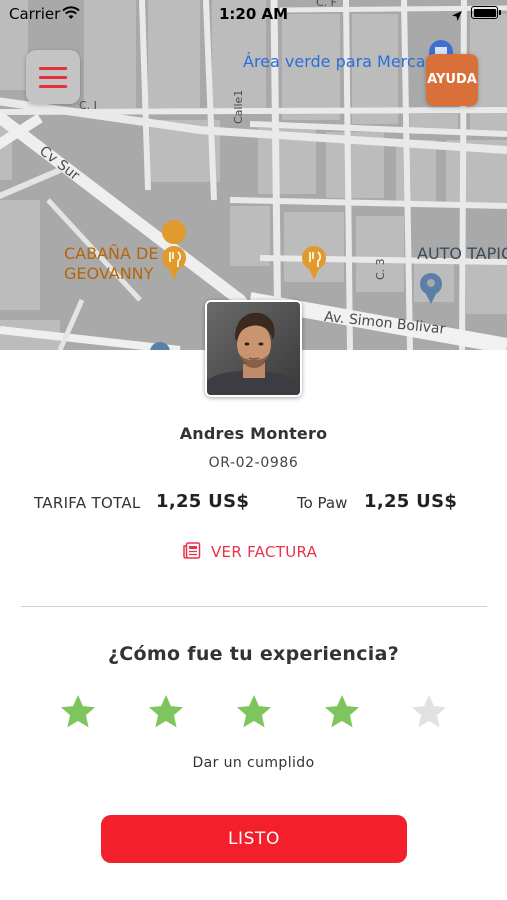  Describe the element at coordinates (342, 712) in the screenshot. I see `star-4-icon` at that location.